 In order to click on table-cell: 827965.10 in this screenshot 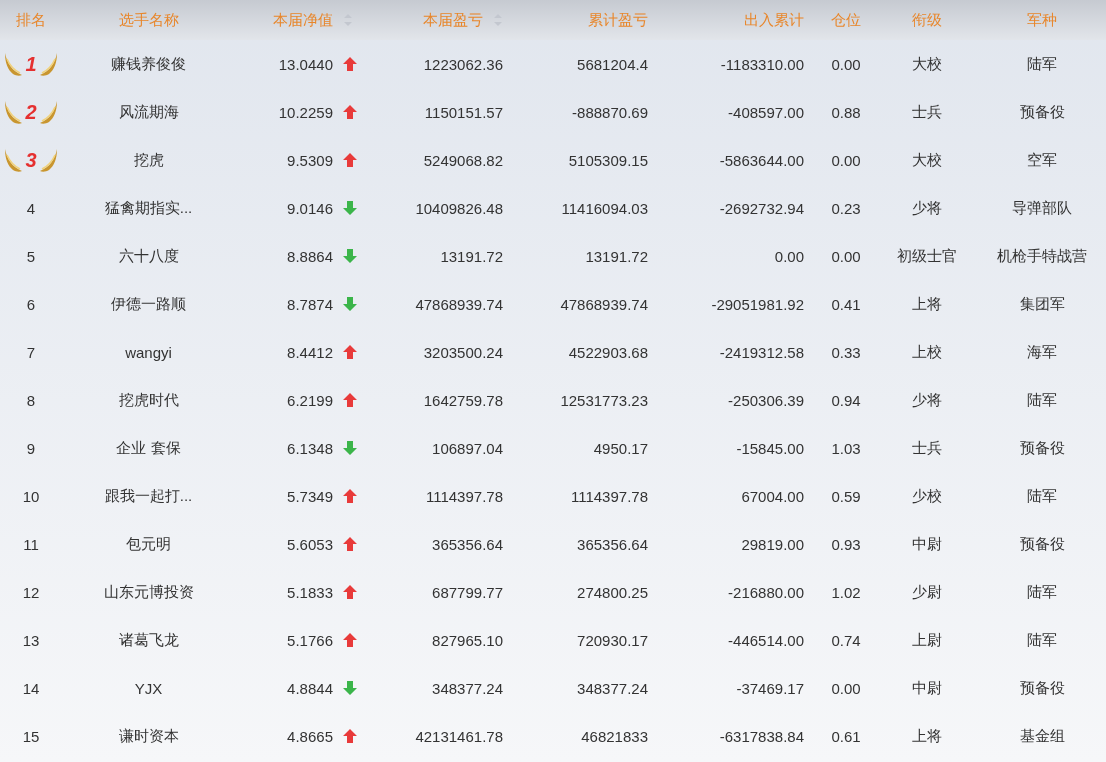, I will do `click(467, 640)`.